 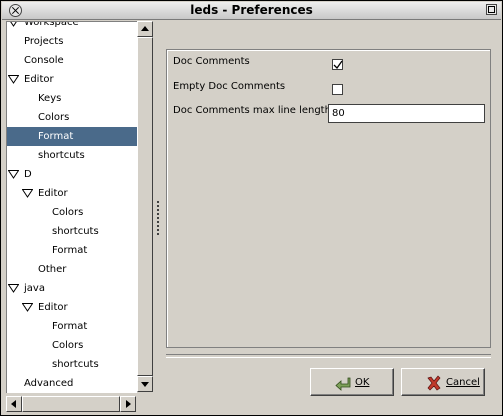 What do you see at coordinates (491, 9) in the screenshot?
I see `maximize-icon` at bounding box center [491, 9].